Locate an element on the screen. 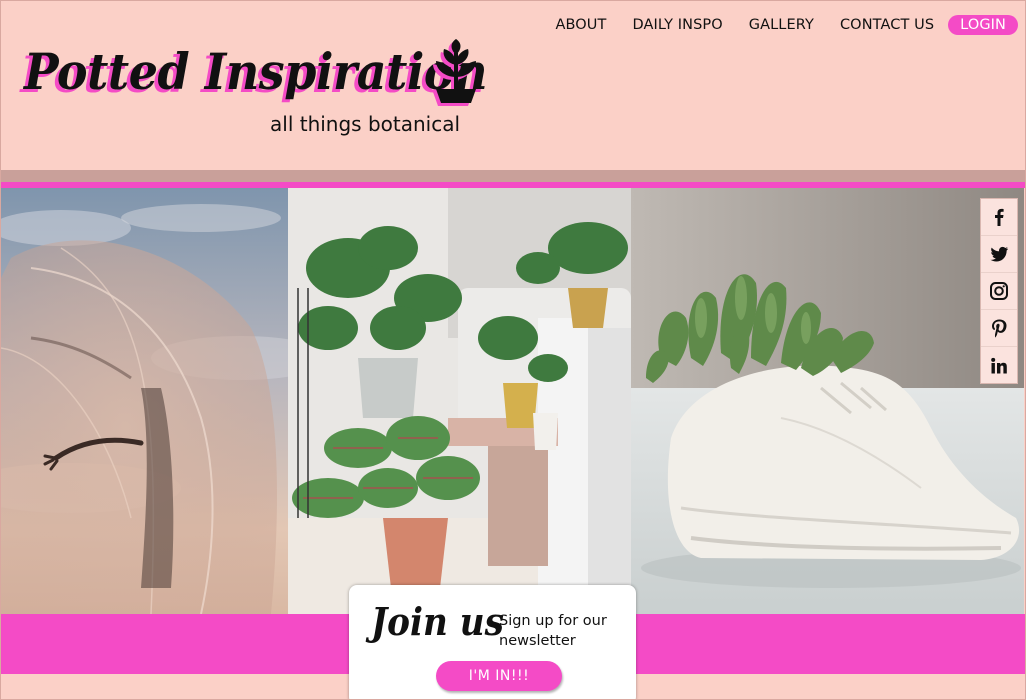 The width and height of the screenshot is (1026, 700). newsletter-description: Sign up for our newsletter is located at coordinates (553, 631).